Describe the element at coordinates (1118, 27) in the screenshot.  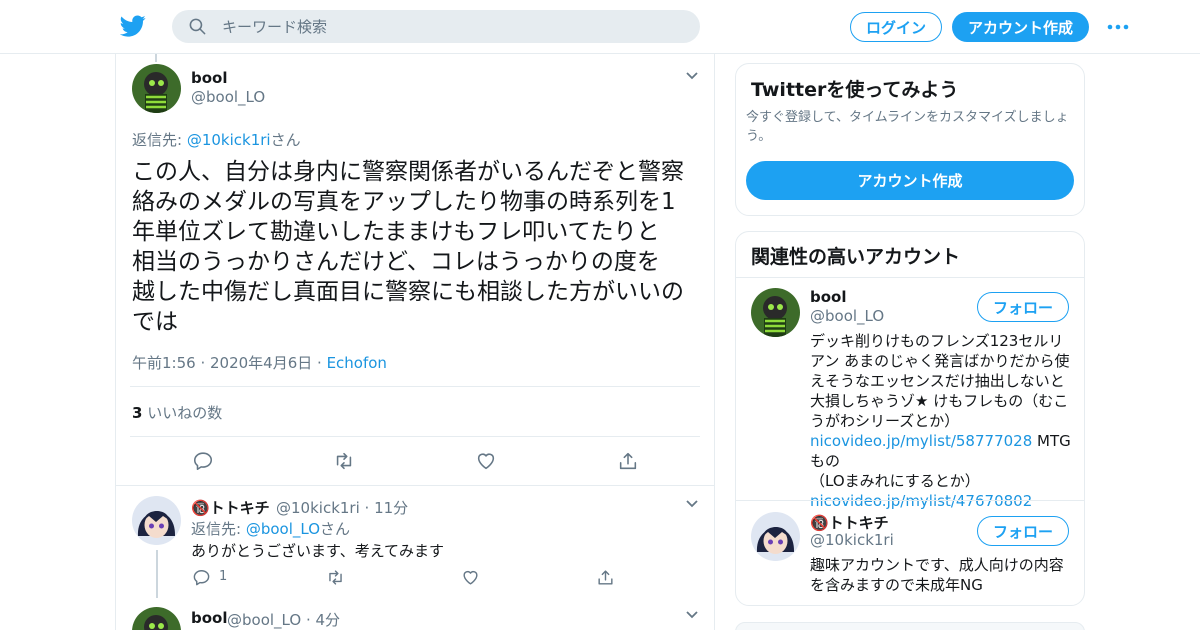
I see `more-icon` at that location.